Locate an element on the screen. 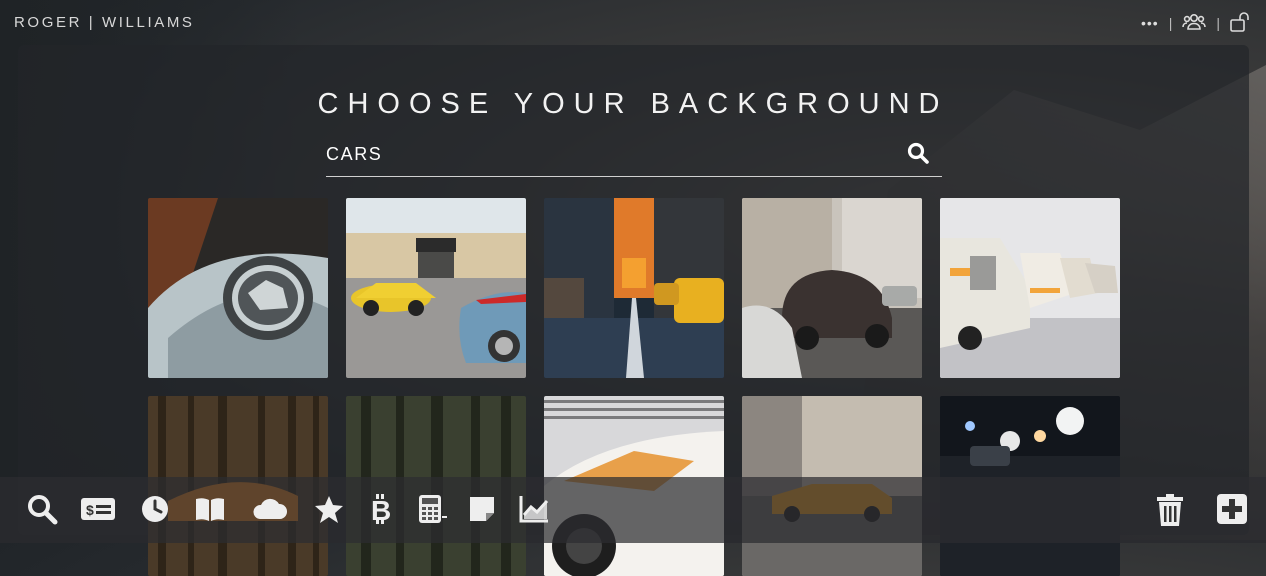 Image resolution: width=1266 pixels, height=576 pixels. sticky-note-icon is located at coordinates (482, 509).